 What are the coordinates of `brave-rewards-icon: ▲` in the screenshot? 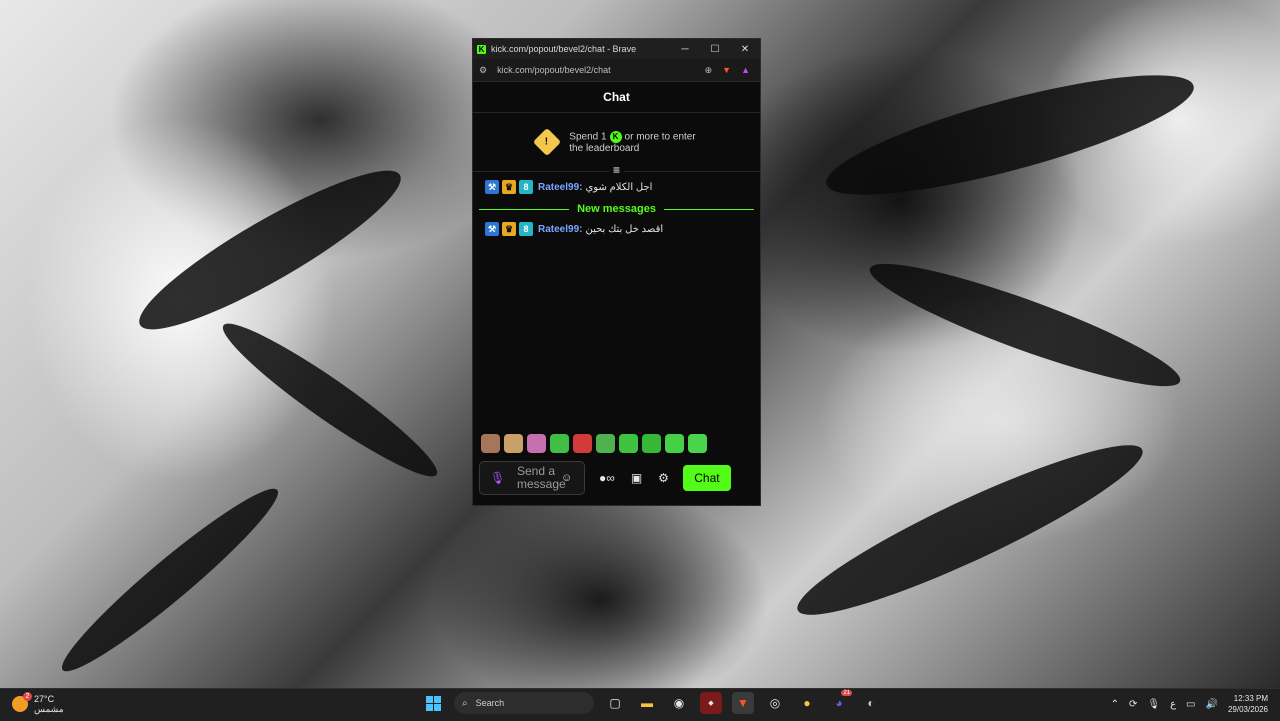 It's located at (745, 70).